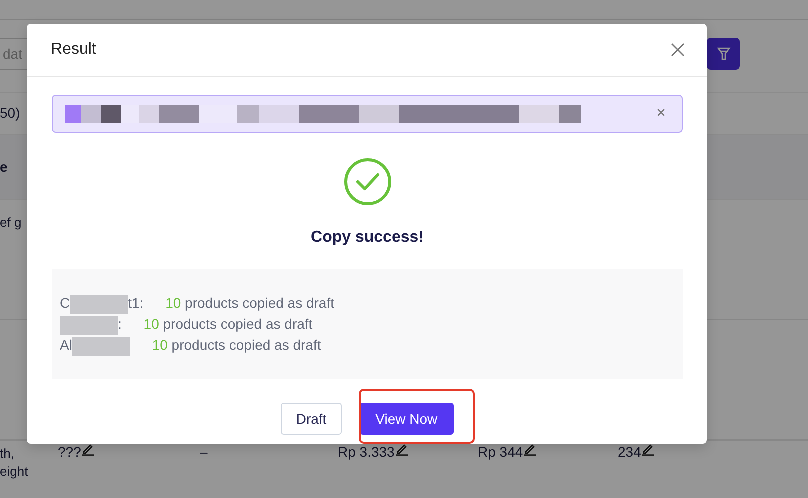 The height and width of the screenshot is (498, 808). What do you see at coordinates (70, 452) in the screenshot?
I see `table-cell-text: ???` at bounding box center [70, 452].